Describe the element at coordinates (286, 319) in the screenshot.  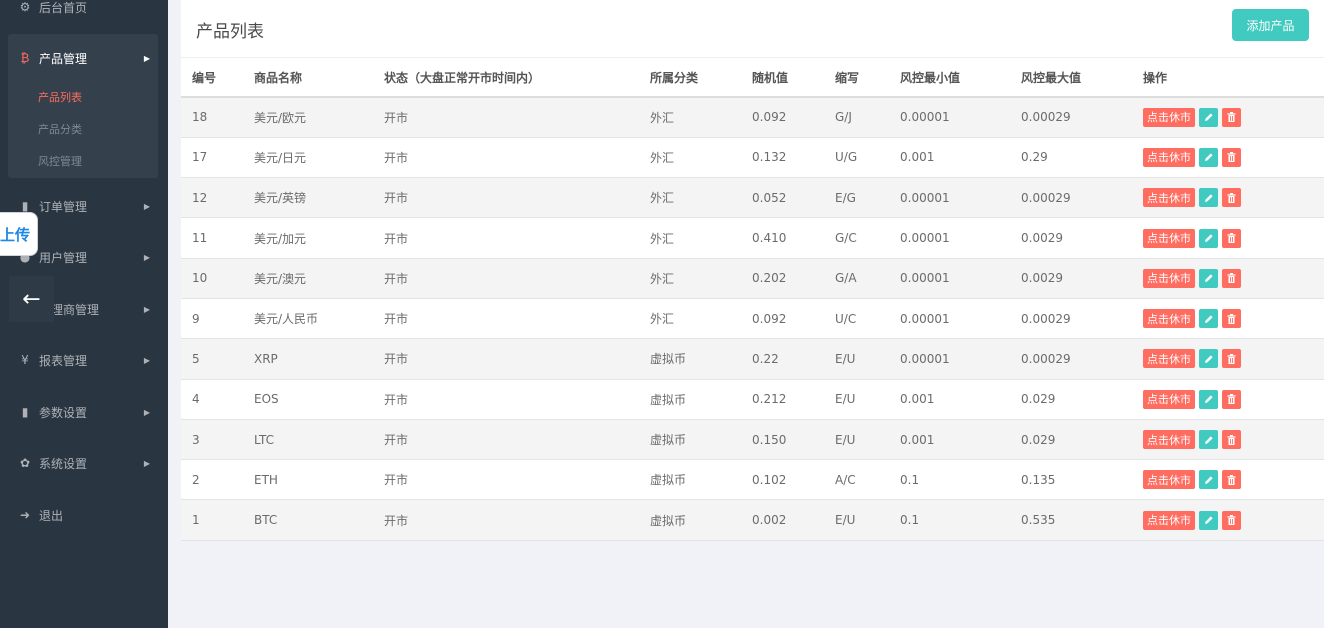
I see `cell-name: 美元/人民币` at that location.